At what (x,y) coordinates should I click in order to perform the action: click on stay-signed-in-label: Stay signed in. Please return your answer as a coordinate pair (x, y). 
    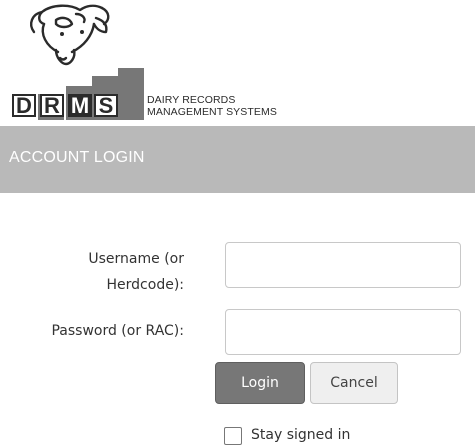
    Looking at the image, I should click on (301, 435).